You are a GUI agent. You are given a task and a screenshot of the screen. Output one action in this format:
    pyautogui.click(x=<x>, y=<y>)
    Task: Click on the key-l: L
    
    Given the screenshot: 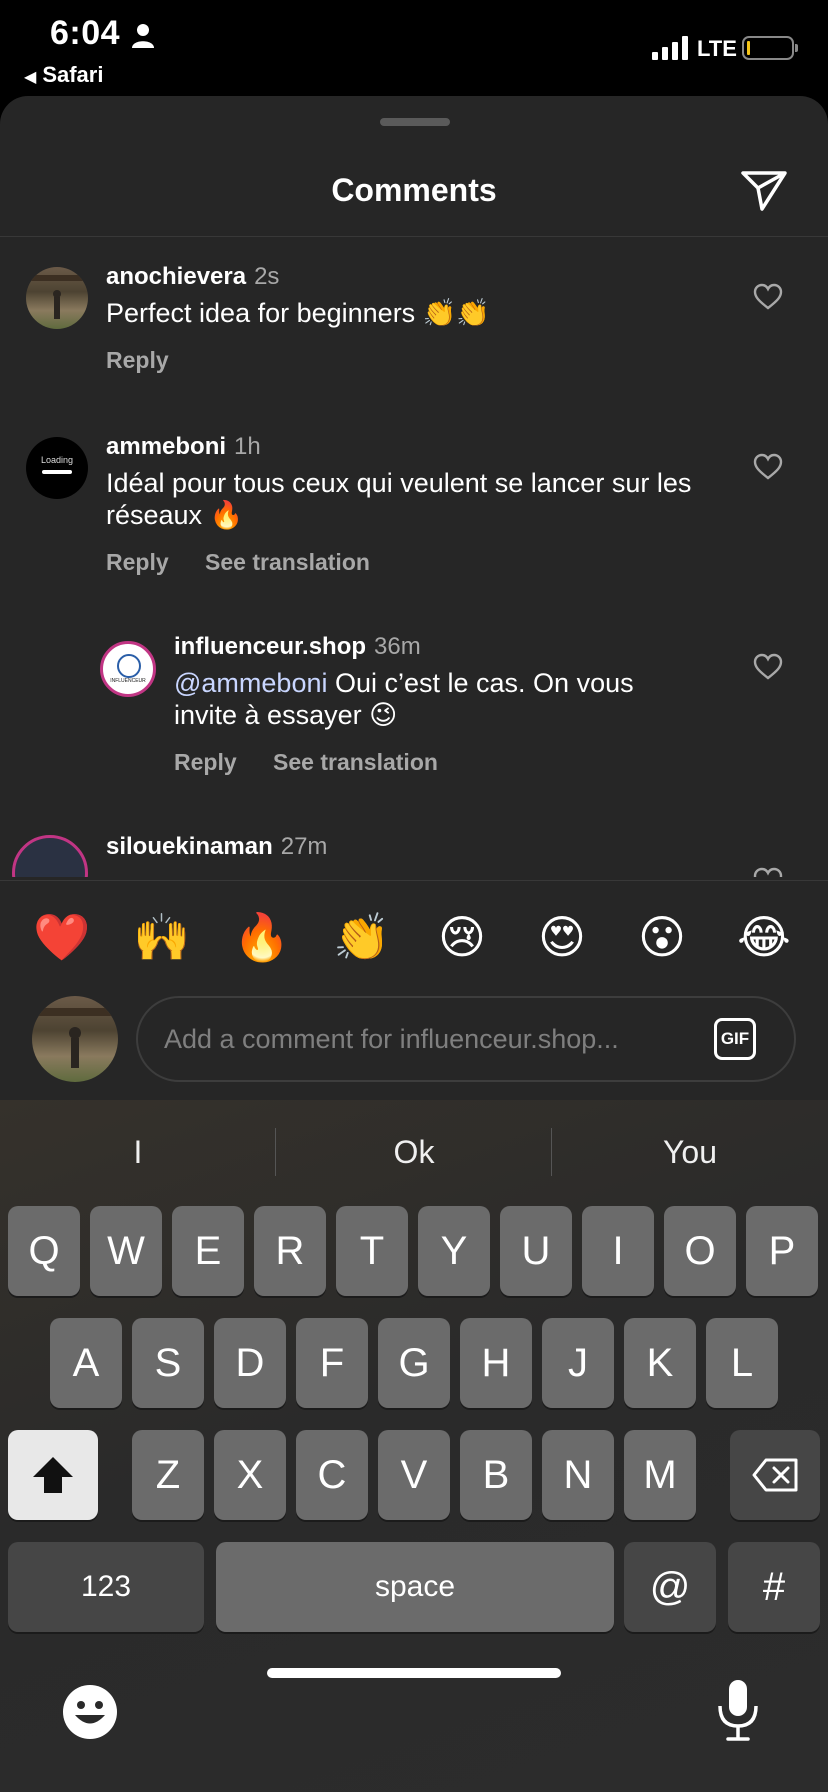 What is the action you would take?
    pyautogui.click(x=742, y=1363)
    